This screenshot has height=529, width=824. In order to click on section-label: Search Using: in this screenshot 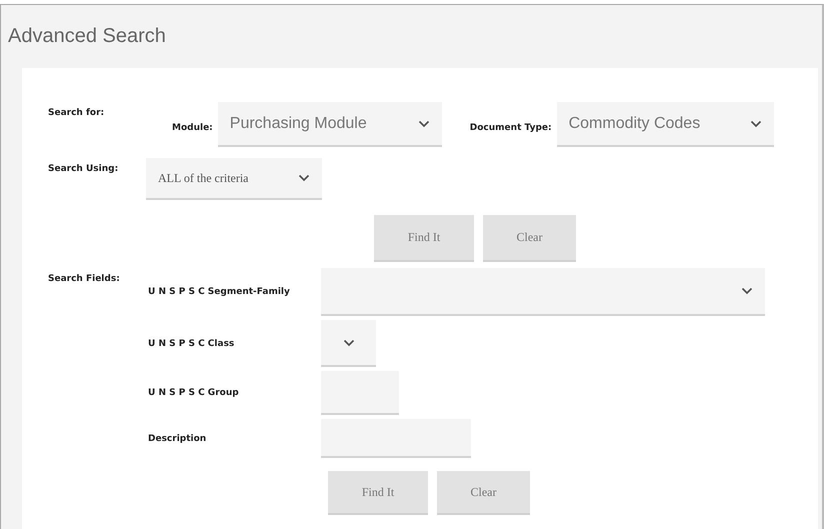, I will do `click(84, 169)`.